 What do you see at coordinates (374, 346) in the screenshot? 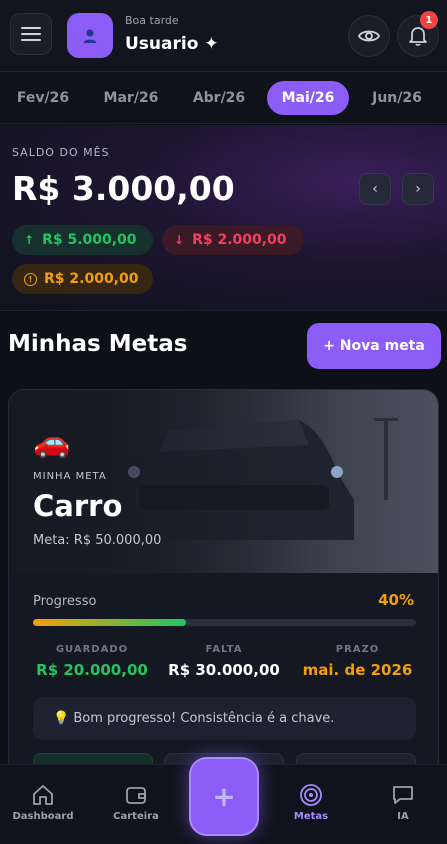
I see `new-goal-button: + Nova meta` at bounding box center [374, 346].